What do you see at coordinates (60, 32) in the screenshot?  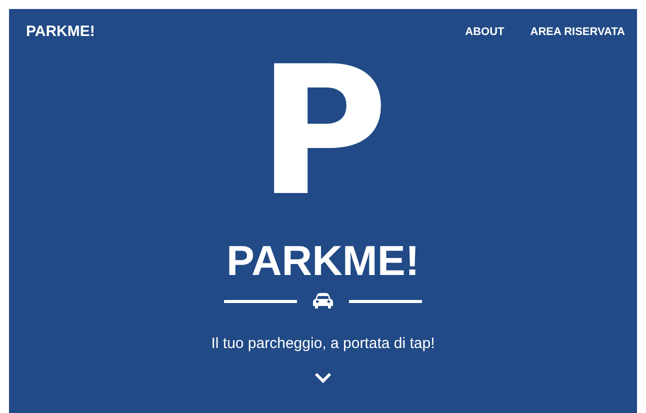 I see `brand-name: PARKME!` at bounding box center [60, 32].